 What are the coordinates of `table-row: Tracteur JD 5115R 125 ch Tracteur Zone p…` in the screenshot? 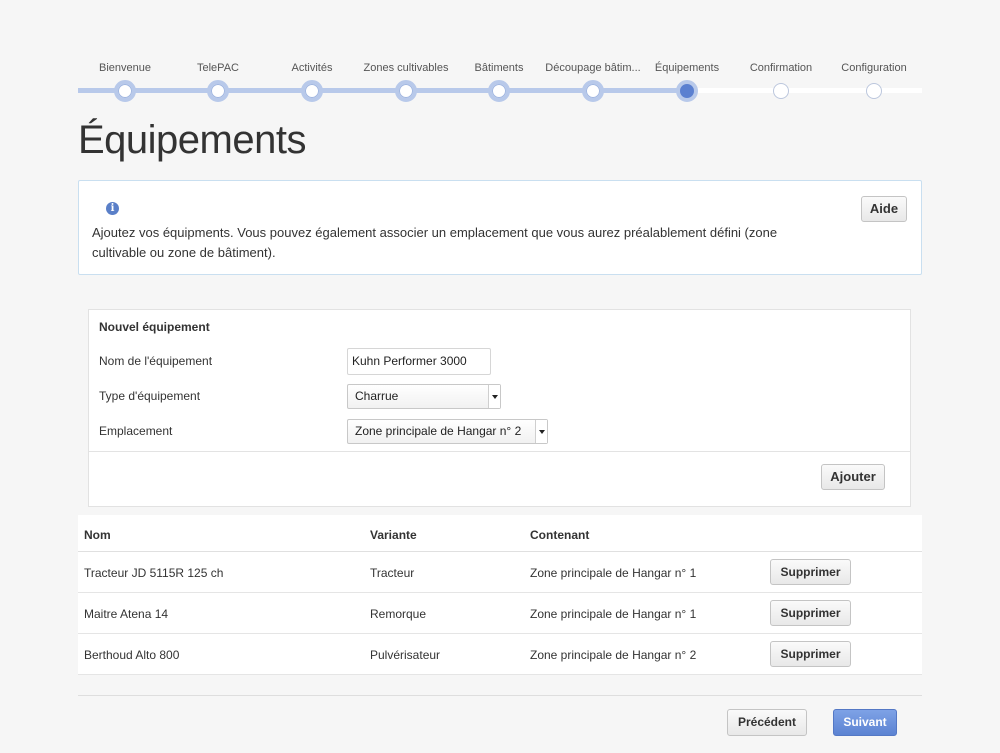 It's located at (500, 572).